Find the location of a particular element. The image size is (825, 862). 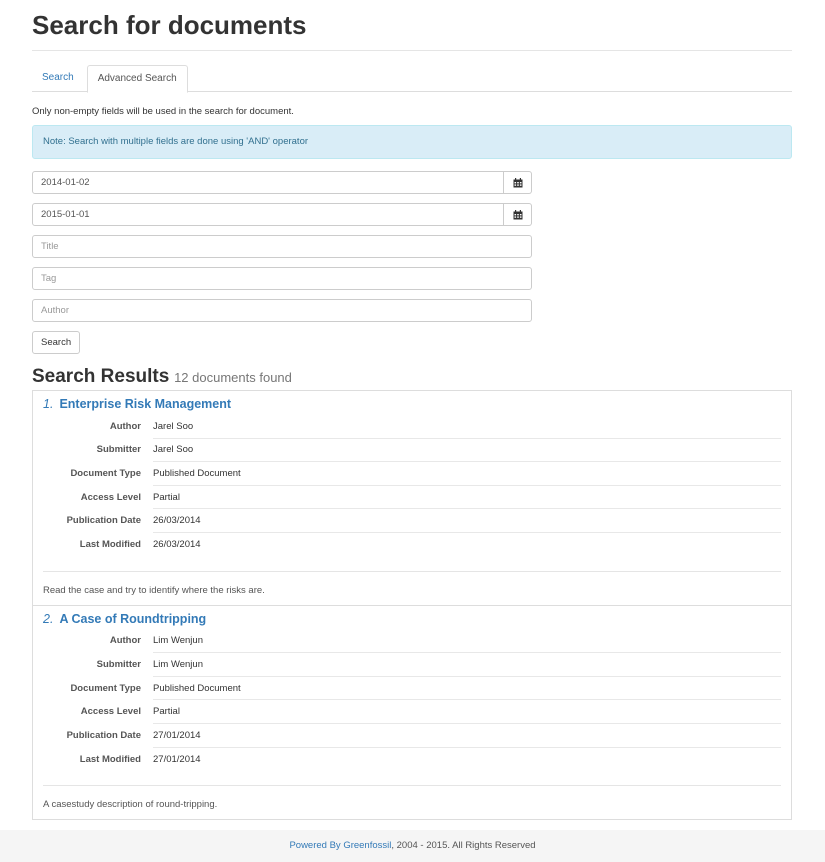

author-input is located at coordinates (282, 310).